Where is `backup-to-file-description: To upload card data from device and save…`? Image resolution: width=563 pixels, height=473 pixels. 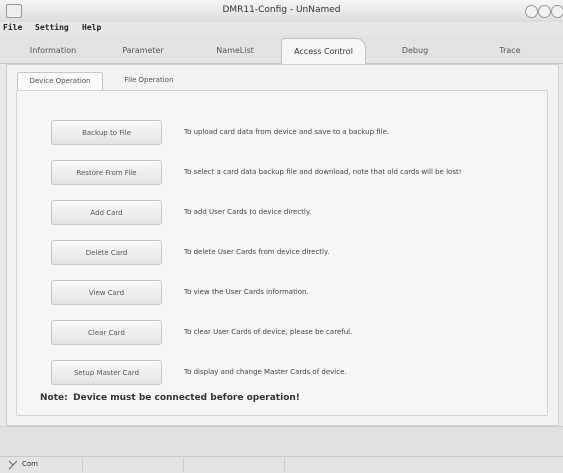 backup-to-file-description: To upload card data from device and save… is located at coordinates (287, 132).